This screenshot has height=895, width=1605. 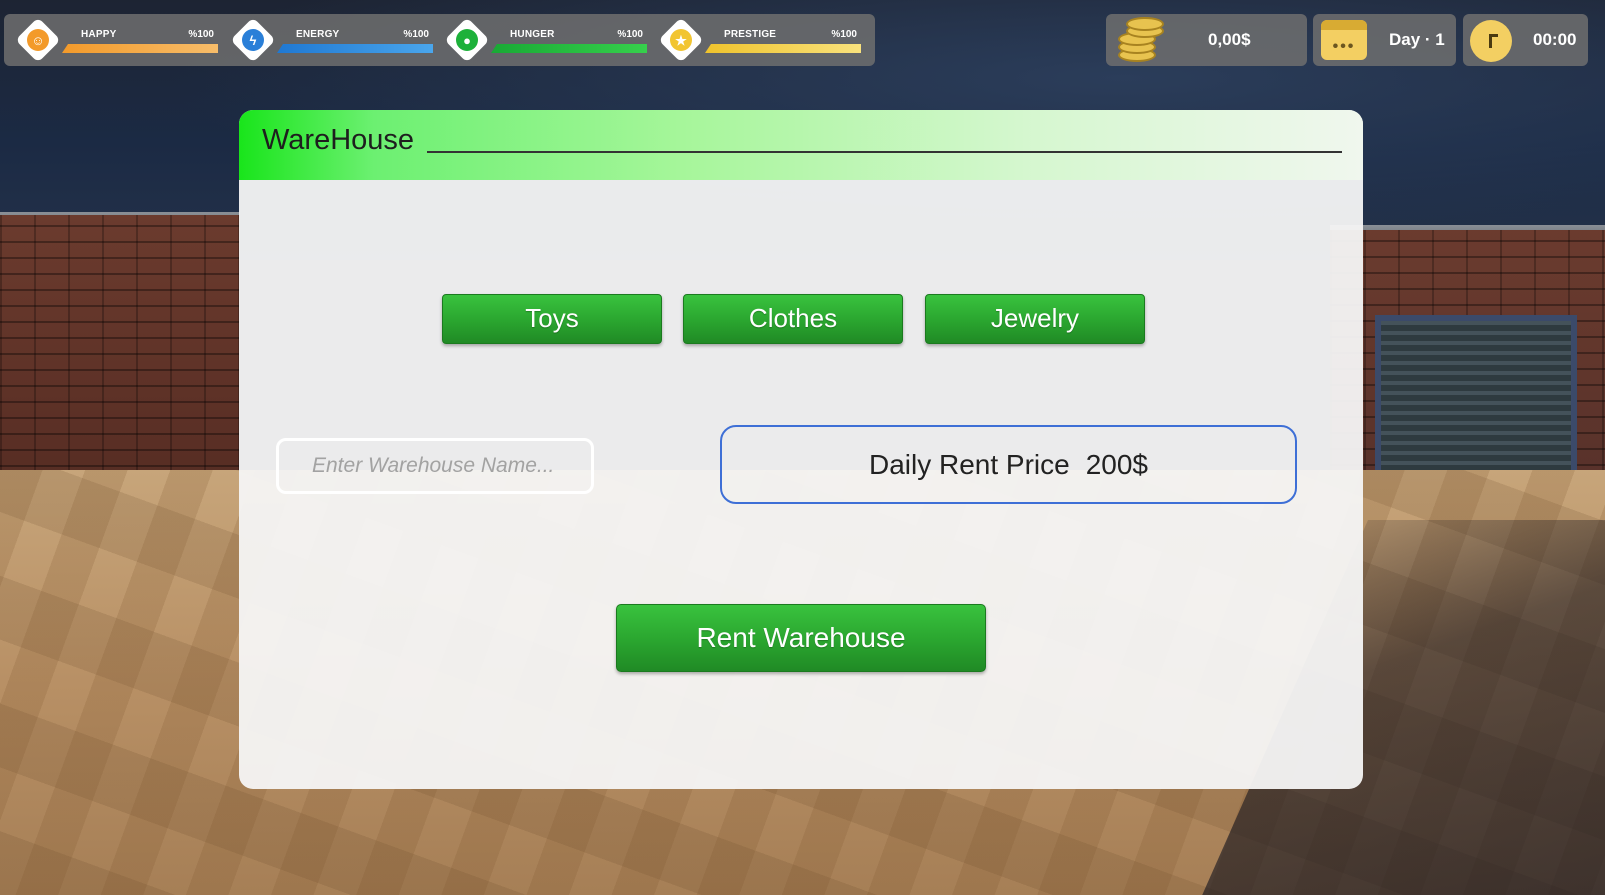 I want to click on star-icon: ★, so click(x=681, y=40).